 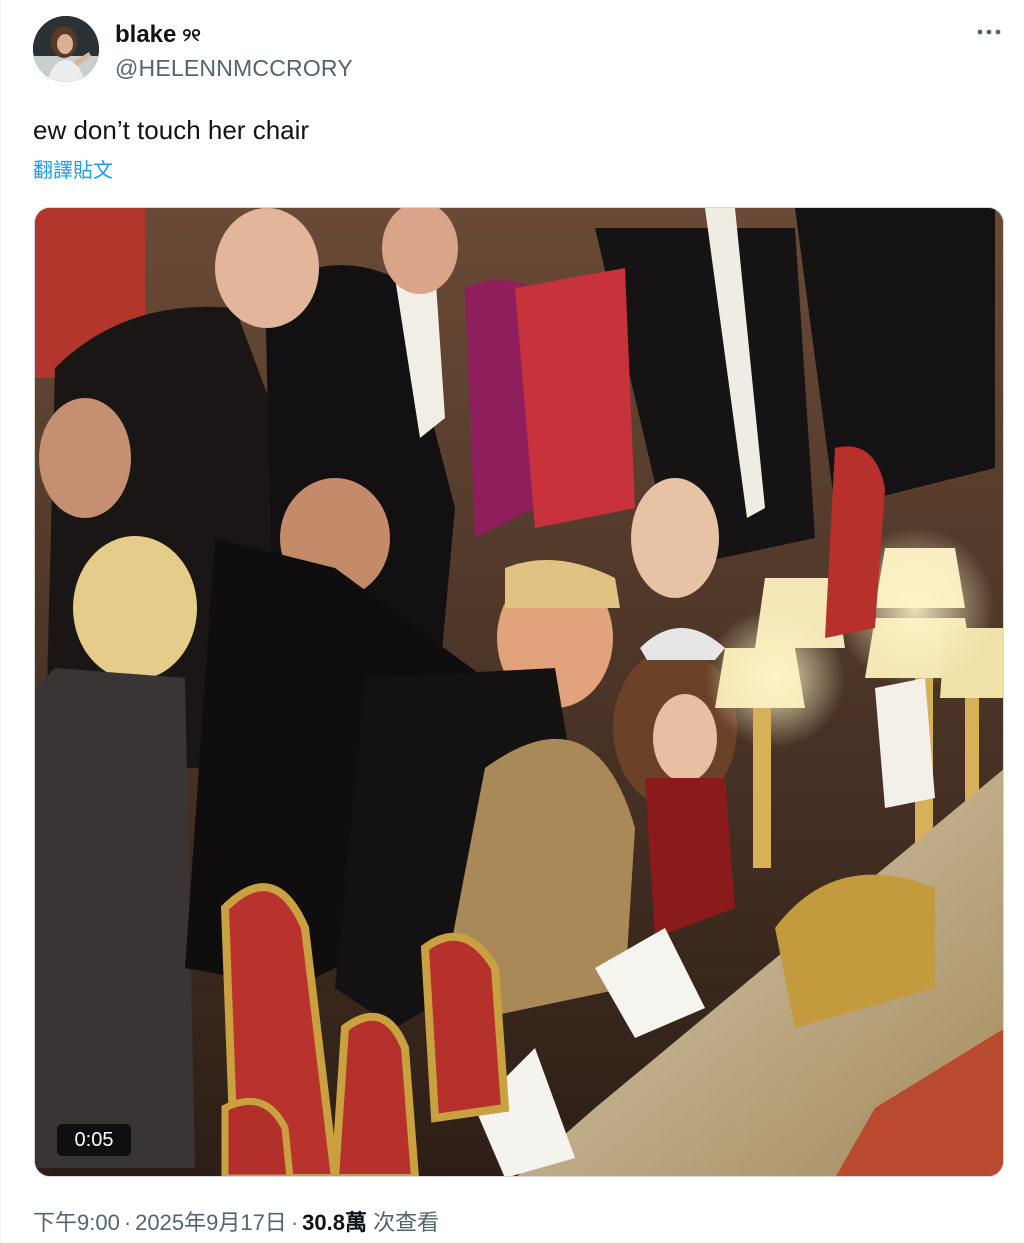 What do you see at coordinates (406, 1222) in the screenshot?
I see `views-label: 次查看` at bounding box center [406, 1222].